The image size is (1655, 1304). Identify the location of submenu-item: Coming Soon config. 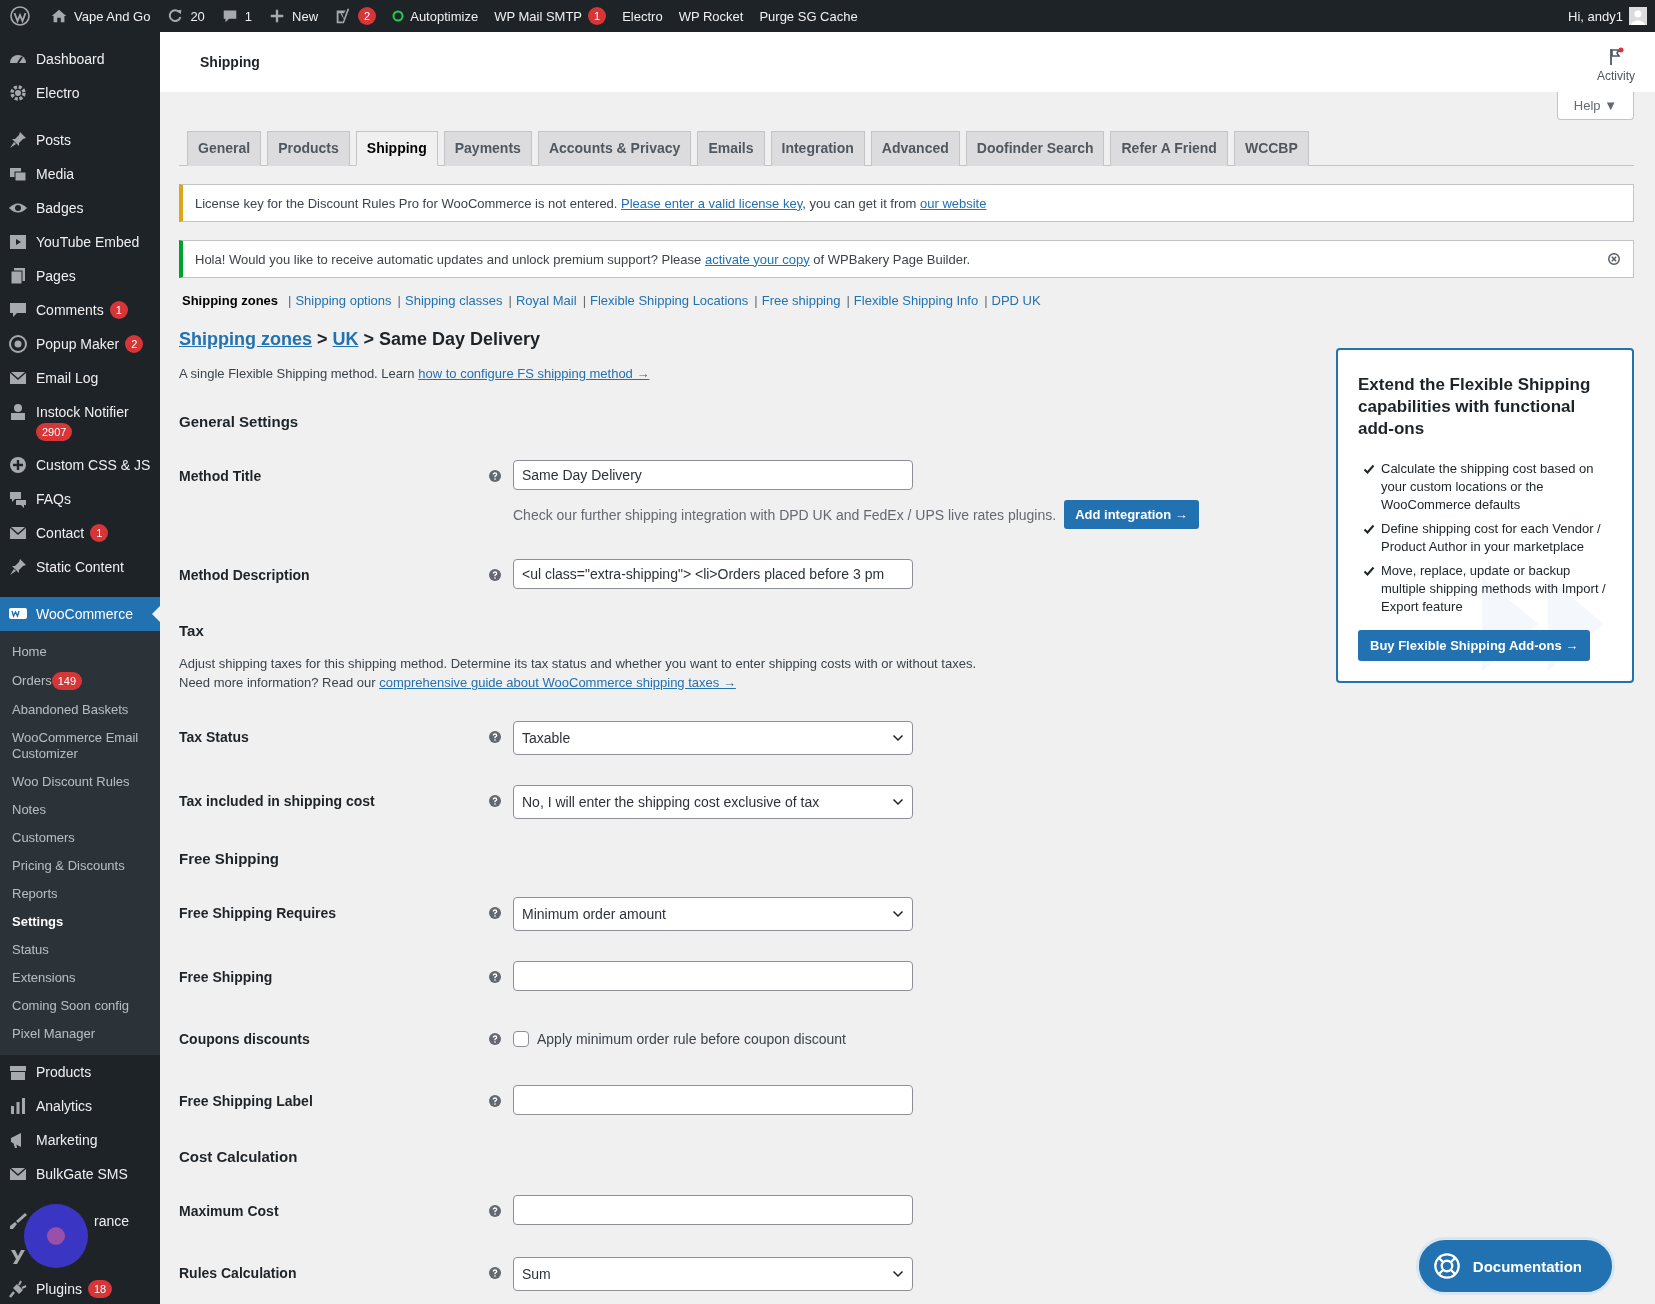
(80, 1006).